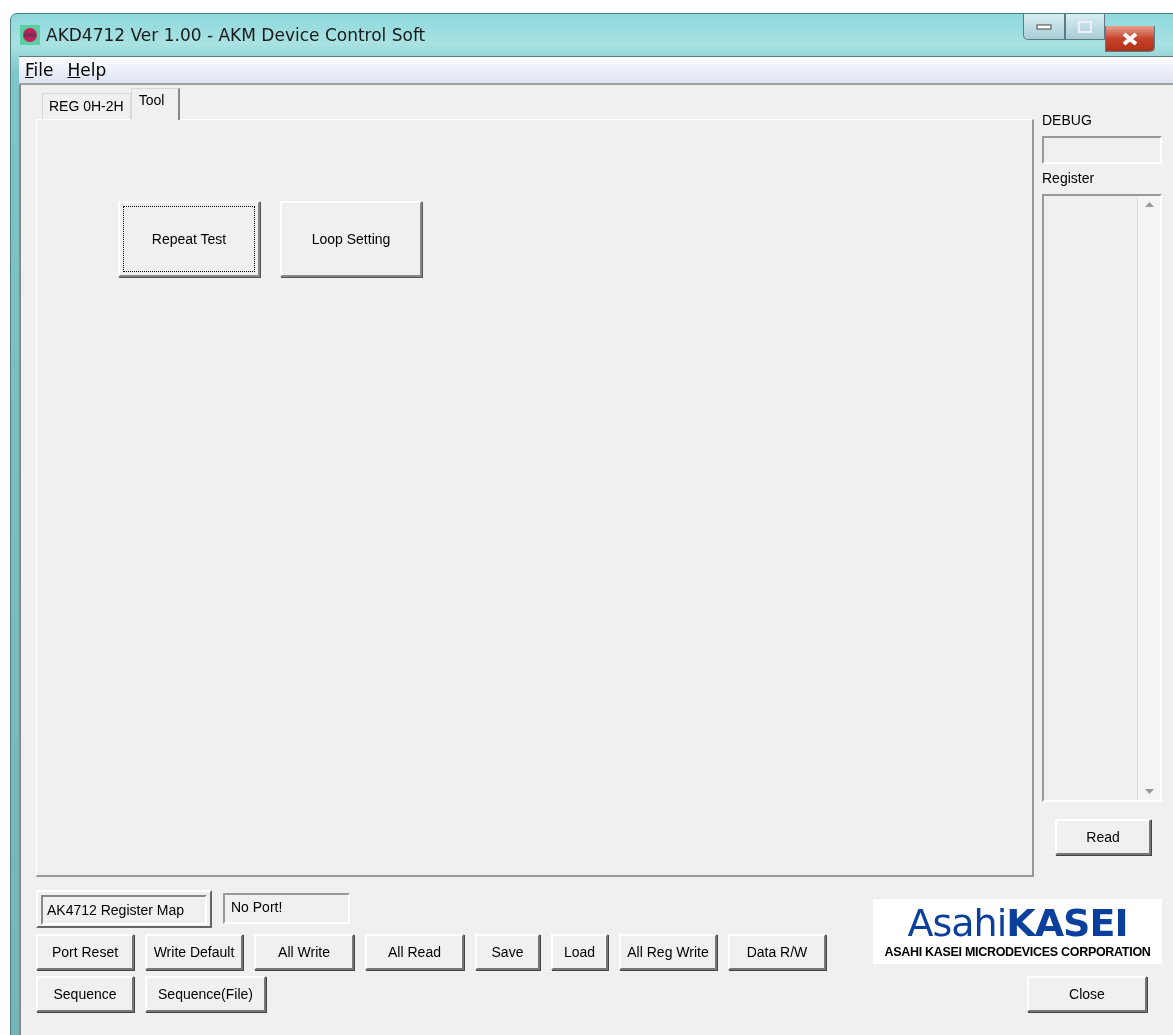  Describe the element at coordinates (30, 35) in the screenshot. I see `app-icon` at that location.